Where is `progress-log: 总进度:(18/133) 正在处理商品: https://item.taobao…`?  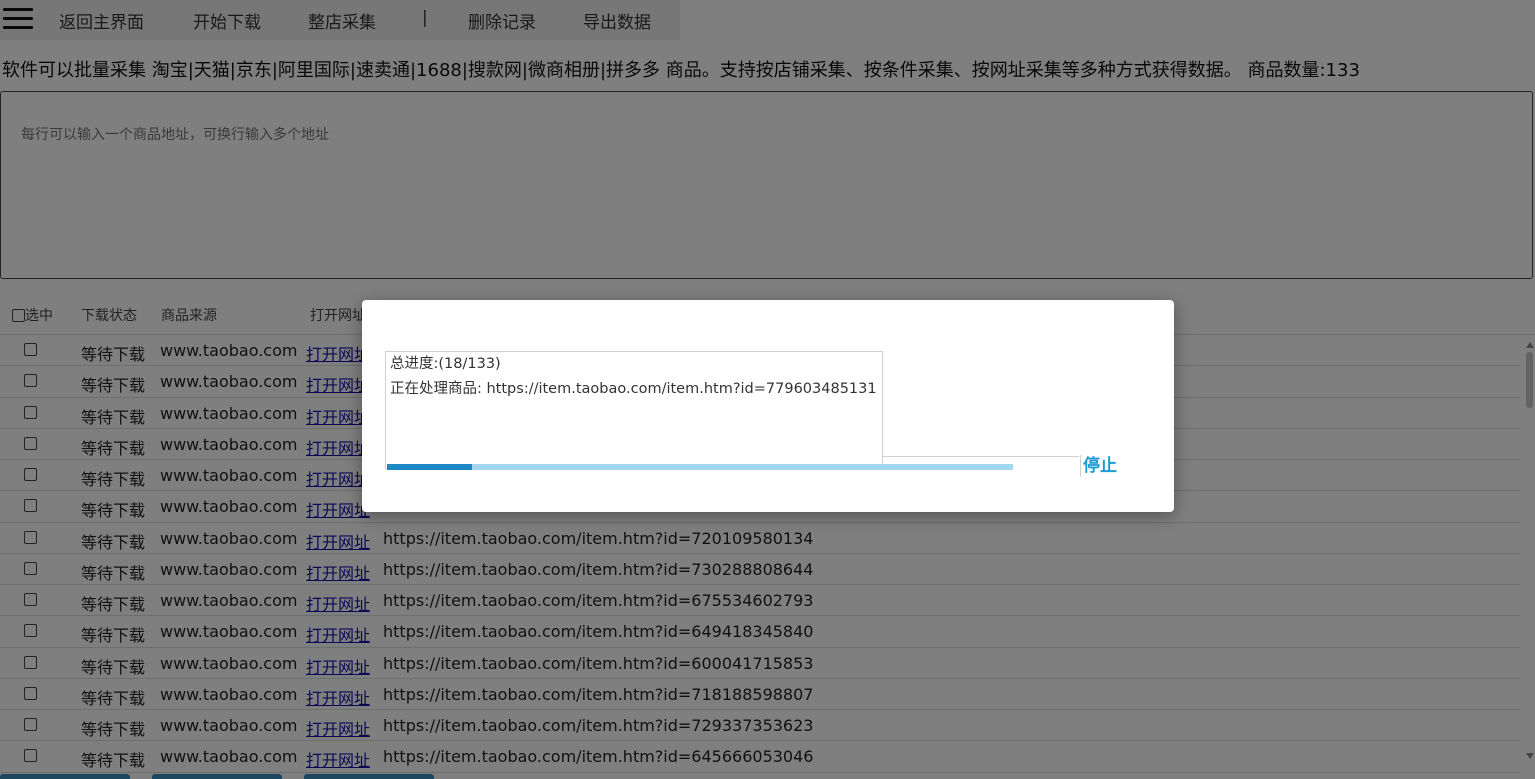
progress-log: 总进度:(18/133) 正在处理商品: https://item.taobao… is located at coordinates (634, 410).